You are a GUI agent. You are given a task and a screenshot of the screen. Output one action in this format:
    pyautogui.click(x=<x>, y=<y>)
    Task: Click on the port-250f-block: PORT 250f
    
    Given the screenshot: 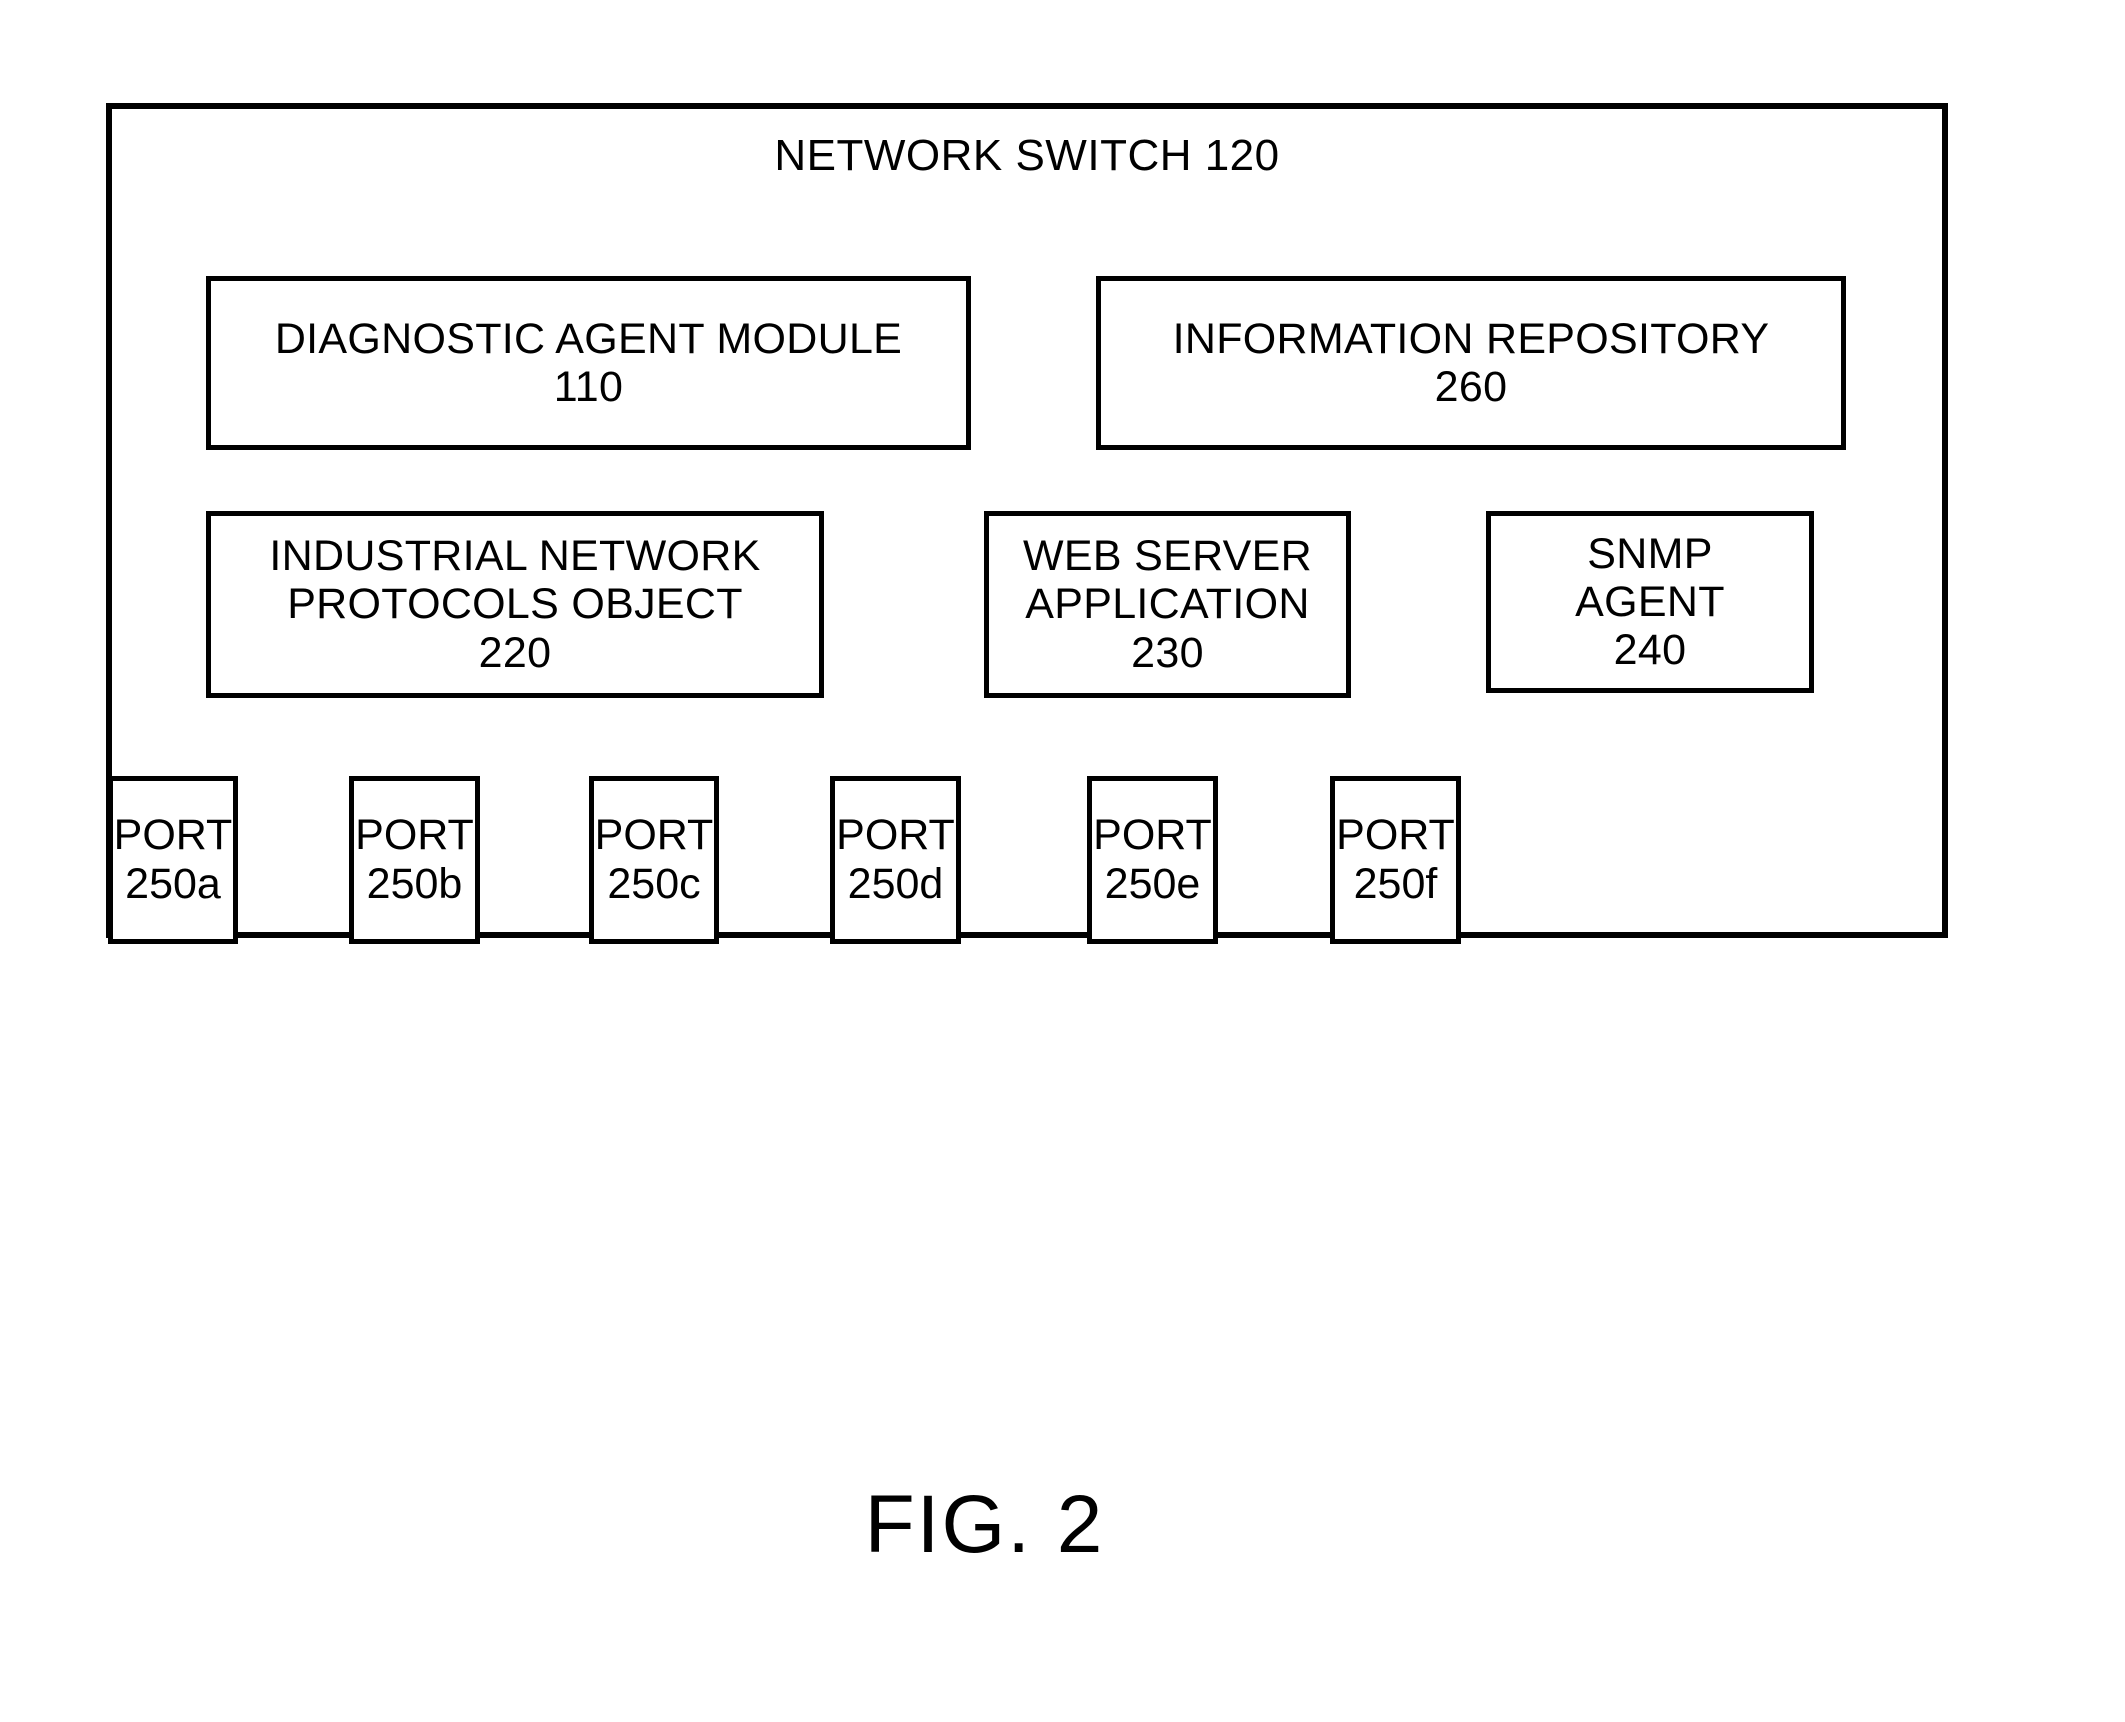 What is the action you would take?
    pyautogui.click(x=1395, y=860)
    